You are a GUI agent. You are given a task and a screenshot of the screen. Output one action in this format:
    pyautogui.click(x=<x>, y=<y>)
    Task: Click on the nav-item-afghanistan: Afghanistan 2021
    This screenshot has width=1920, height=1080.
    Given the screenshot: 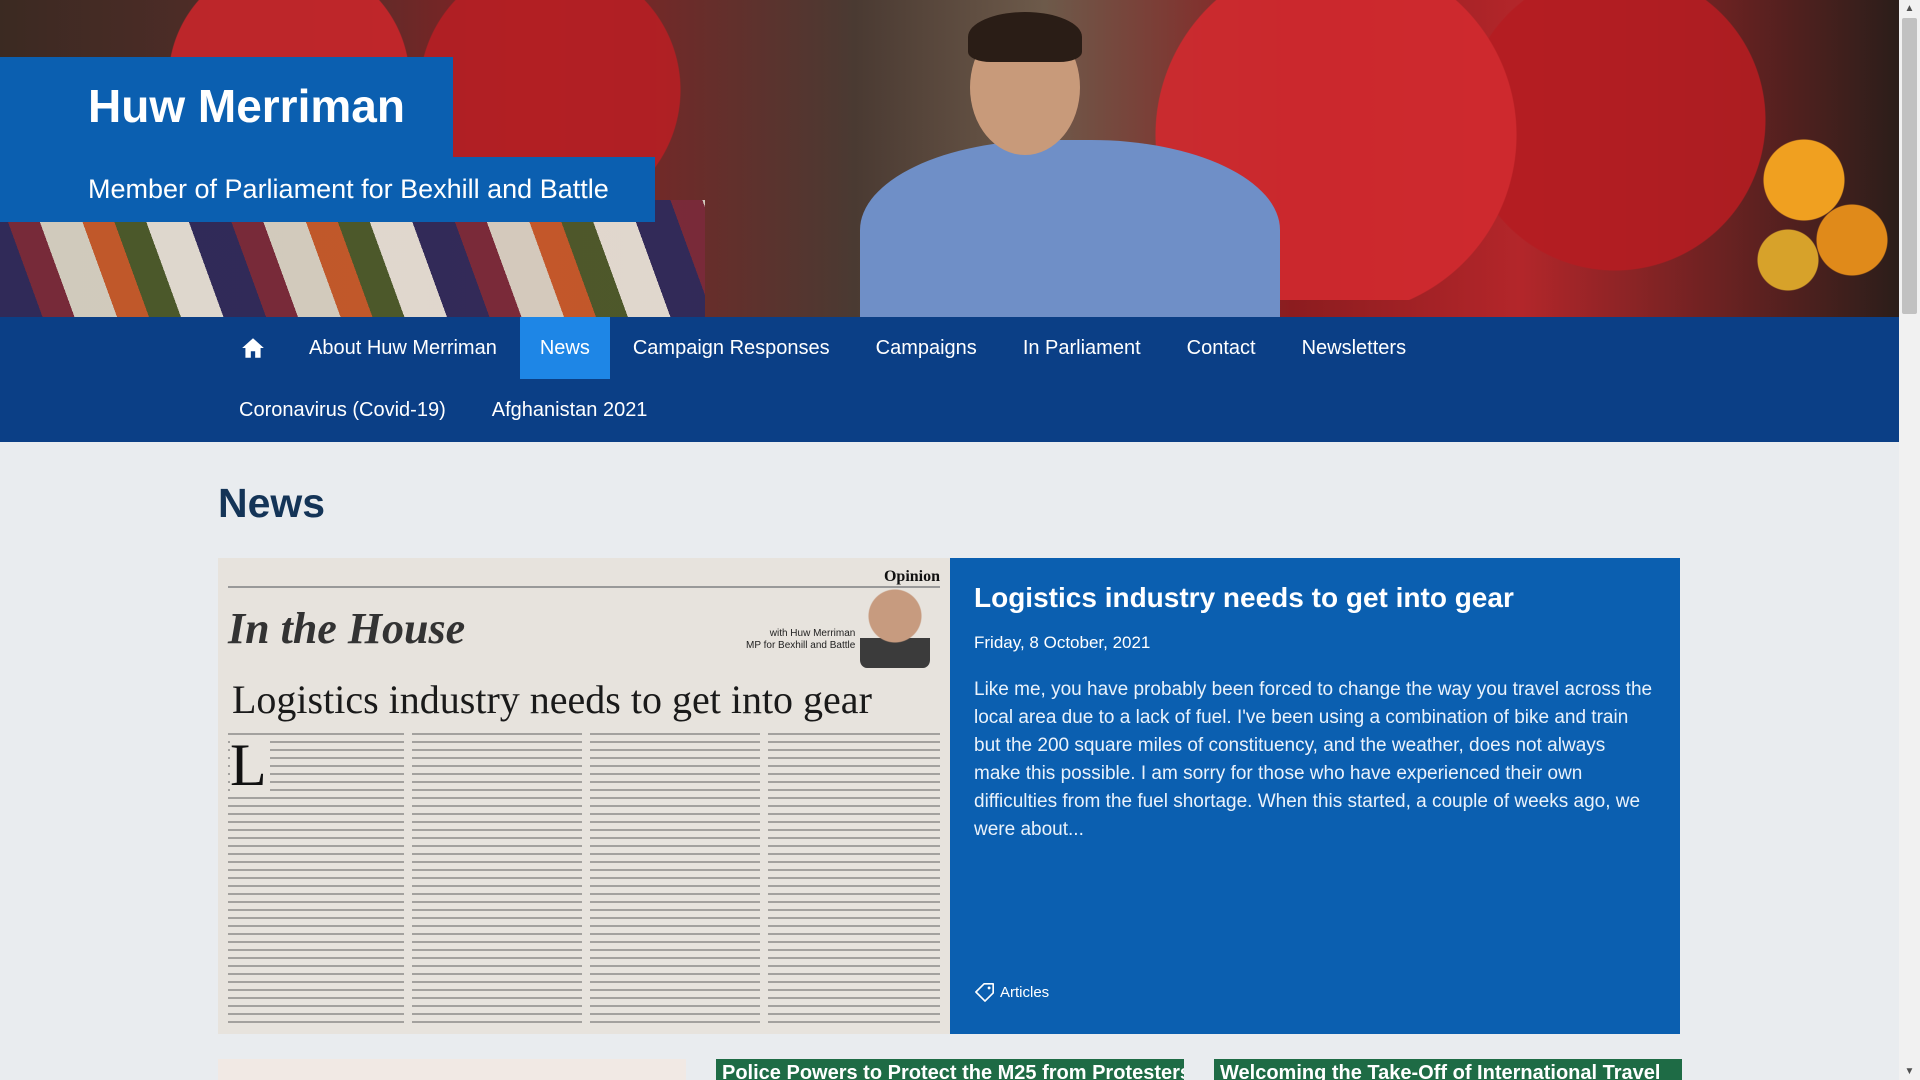 What is the action you would take?
    pyautogui.click(x=570, y=410)
    